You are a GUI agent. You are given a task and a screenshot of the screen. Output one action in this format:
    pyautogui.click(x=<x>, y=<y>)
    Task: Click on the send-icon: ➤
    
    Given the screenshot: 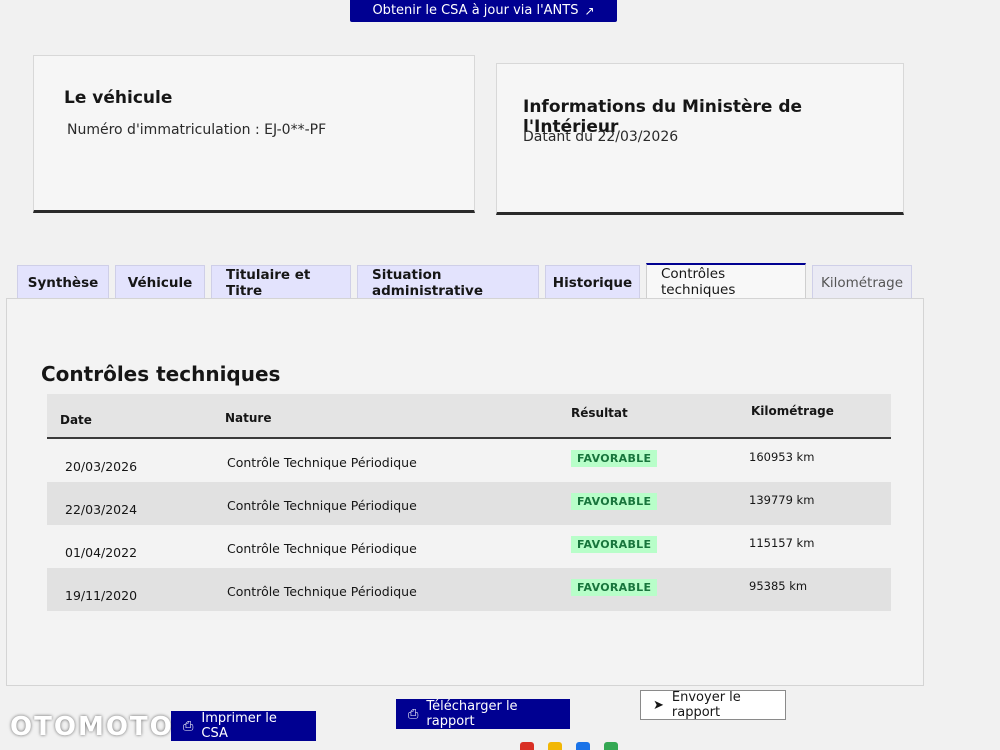 What is the action you would take?
    pyautogui.click(x=658, y=705)
    